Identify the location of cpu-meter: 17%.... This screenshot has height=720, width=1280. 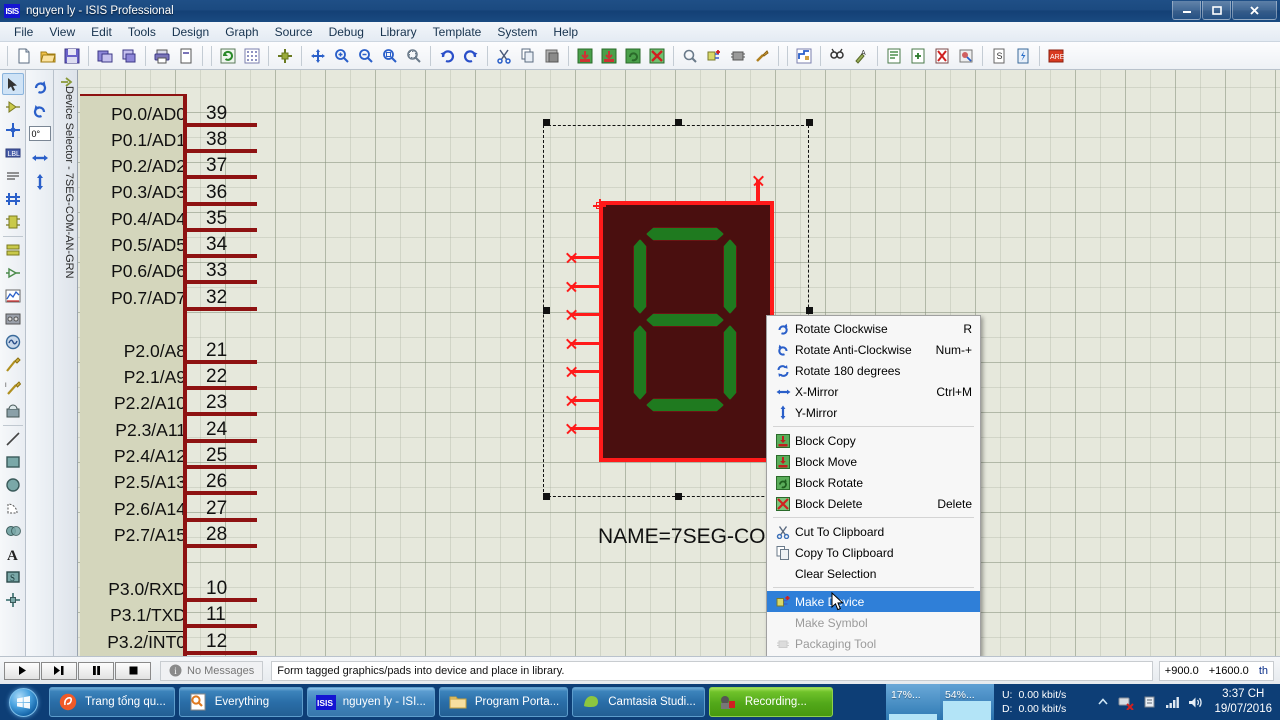
(912, 702).